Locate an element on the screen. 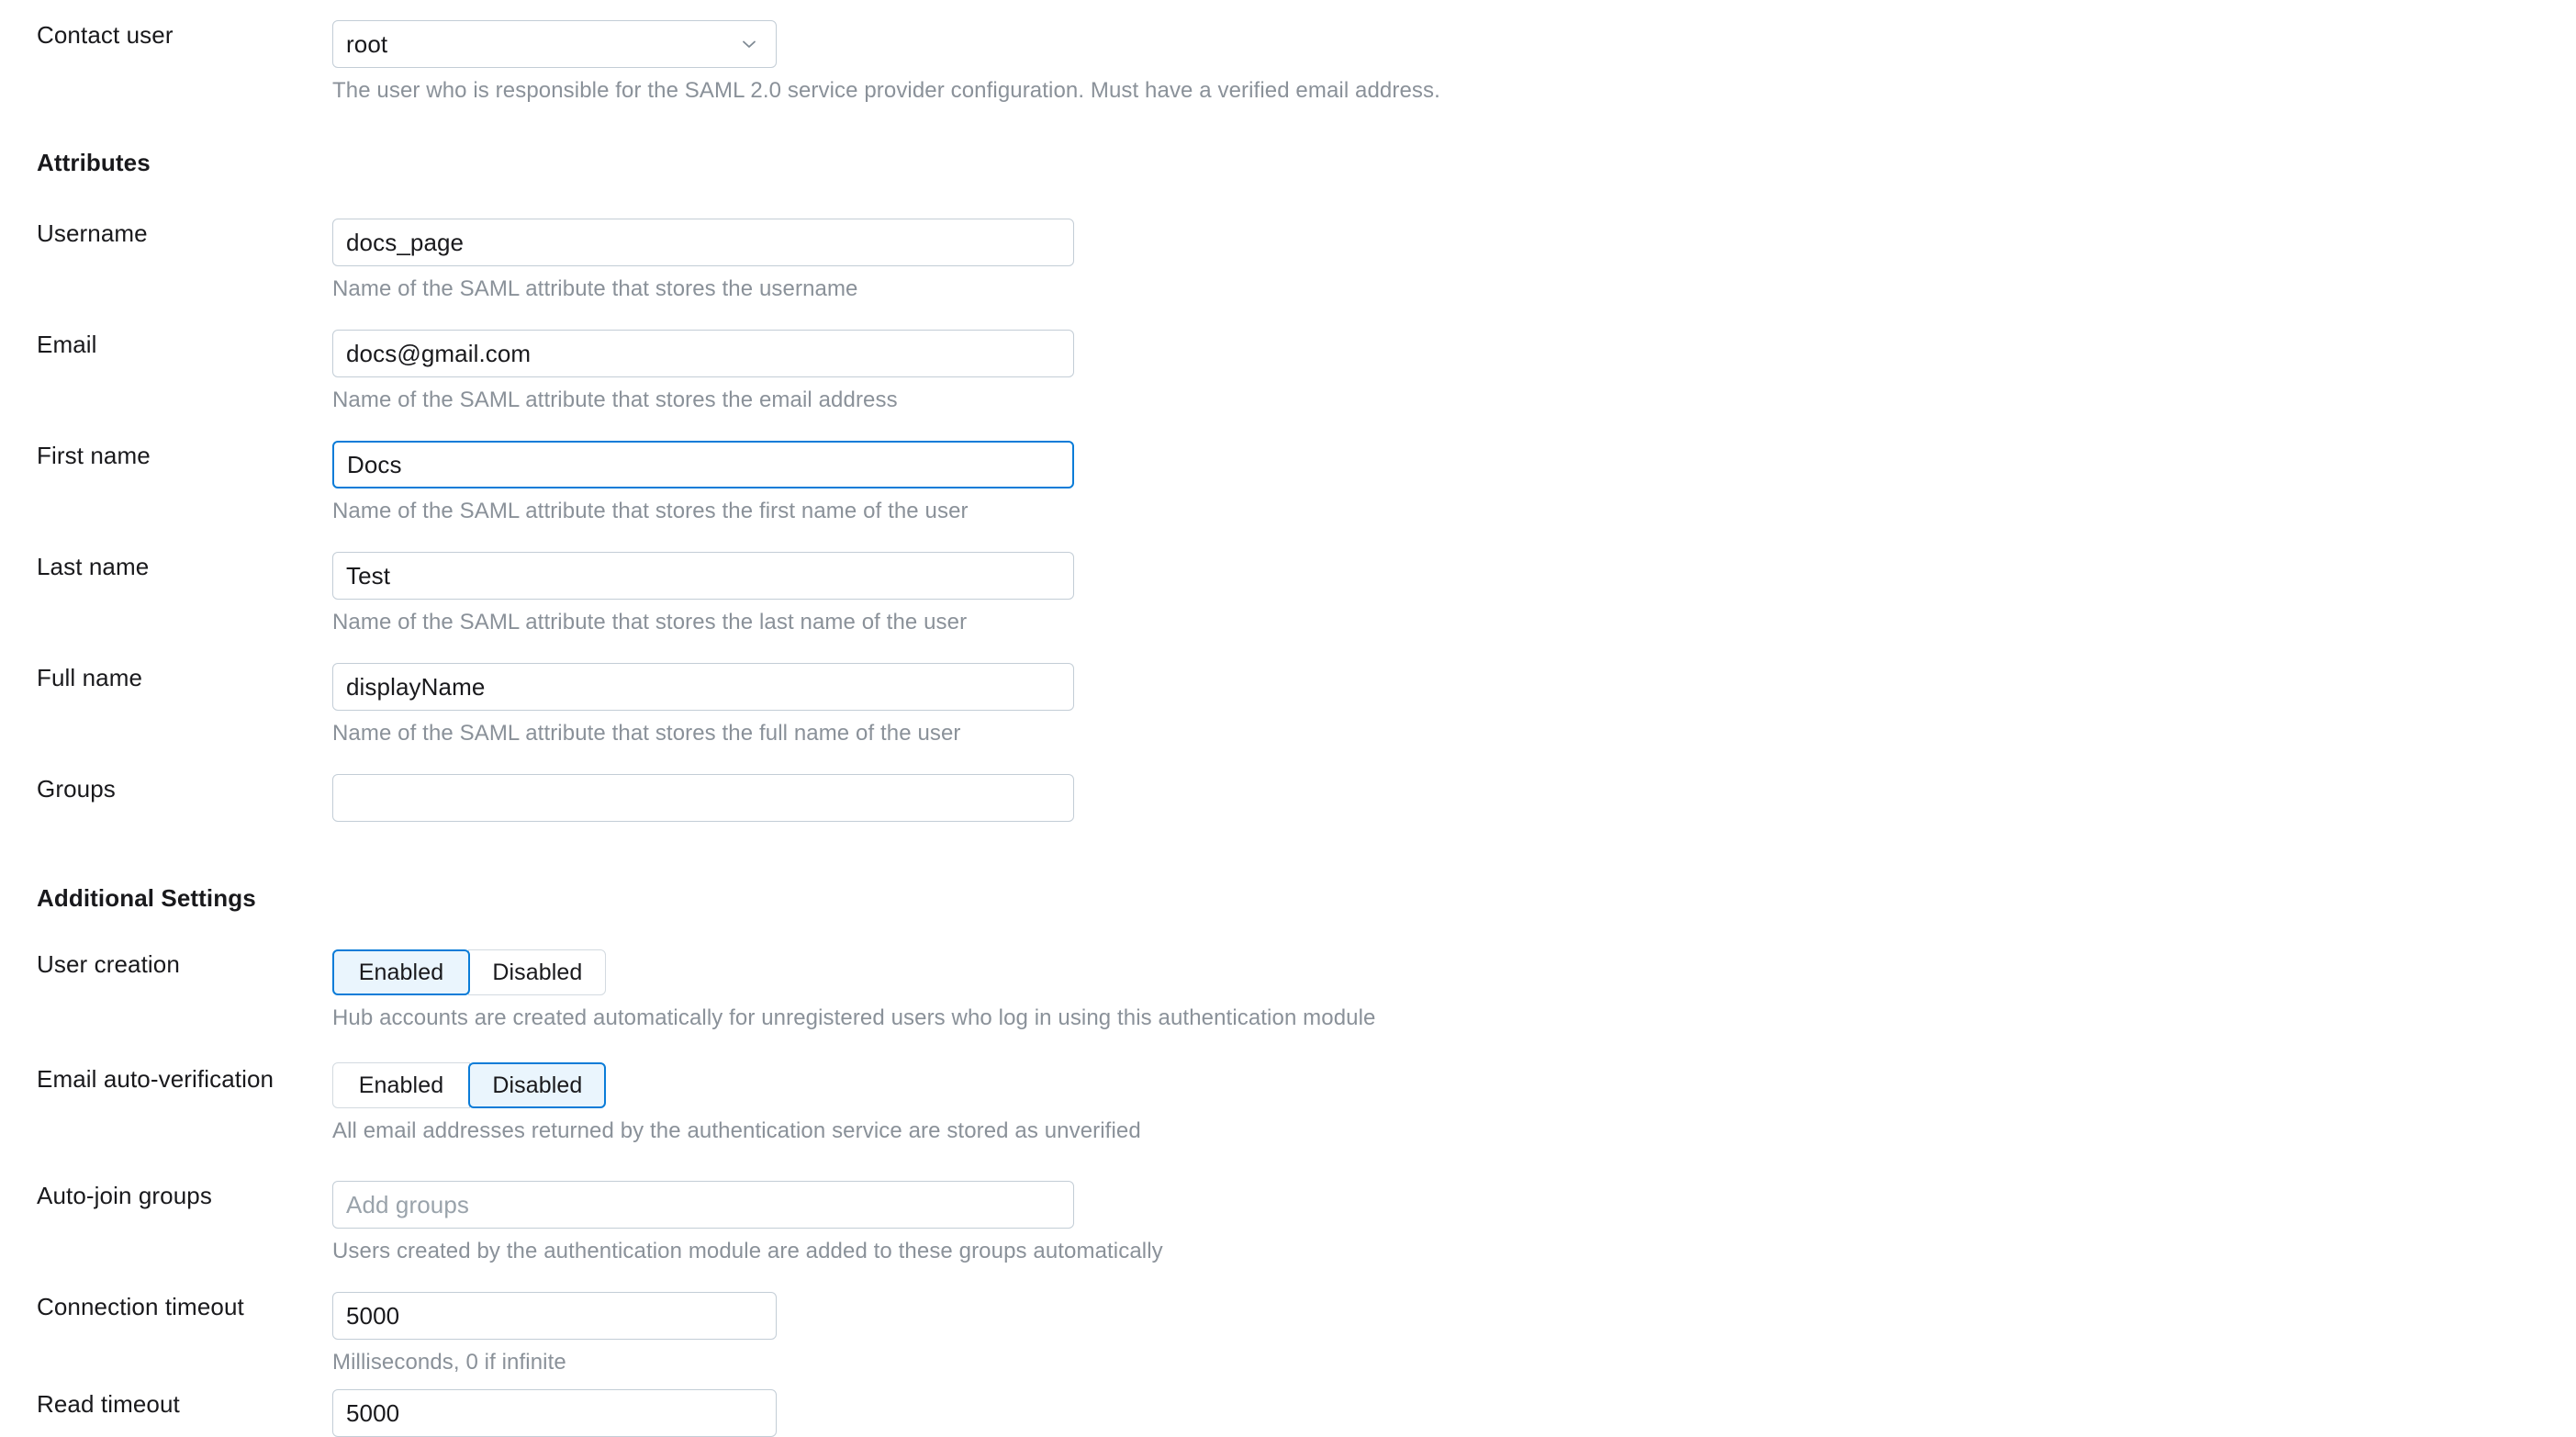  username-value: docs_page is located at coordinates (405, 242).